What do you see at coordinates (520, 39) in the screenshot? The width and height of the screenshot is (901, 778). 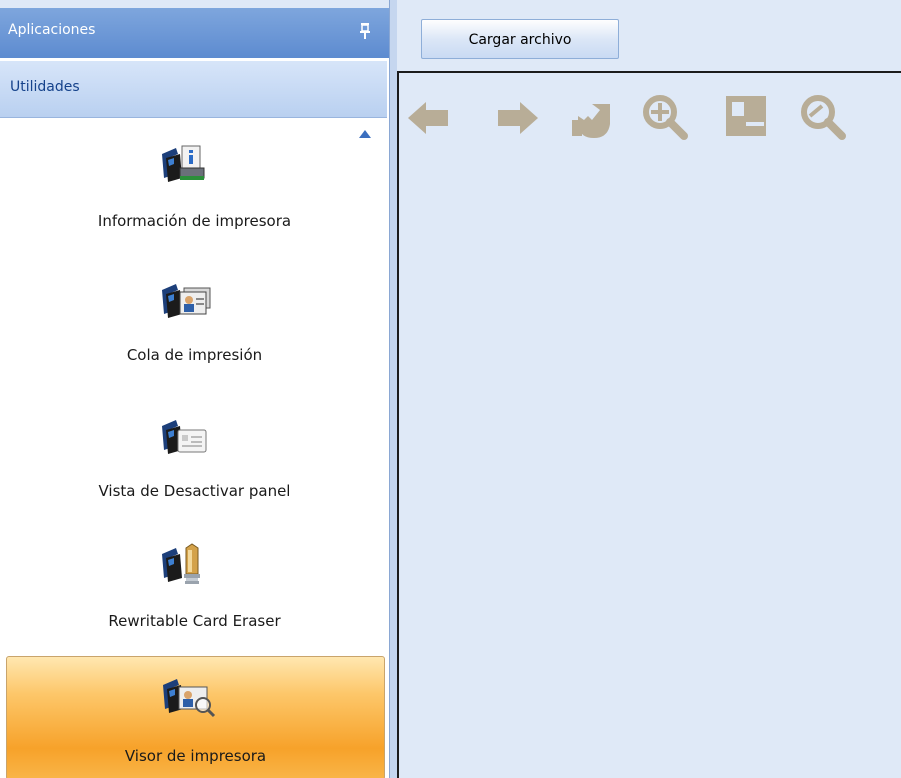 I see `load-file-button: Cargar archivo` at bounding box center [520, 39].